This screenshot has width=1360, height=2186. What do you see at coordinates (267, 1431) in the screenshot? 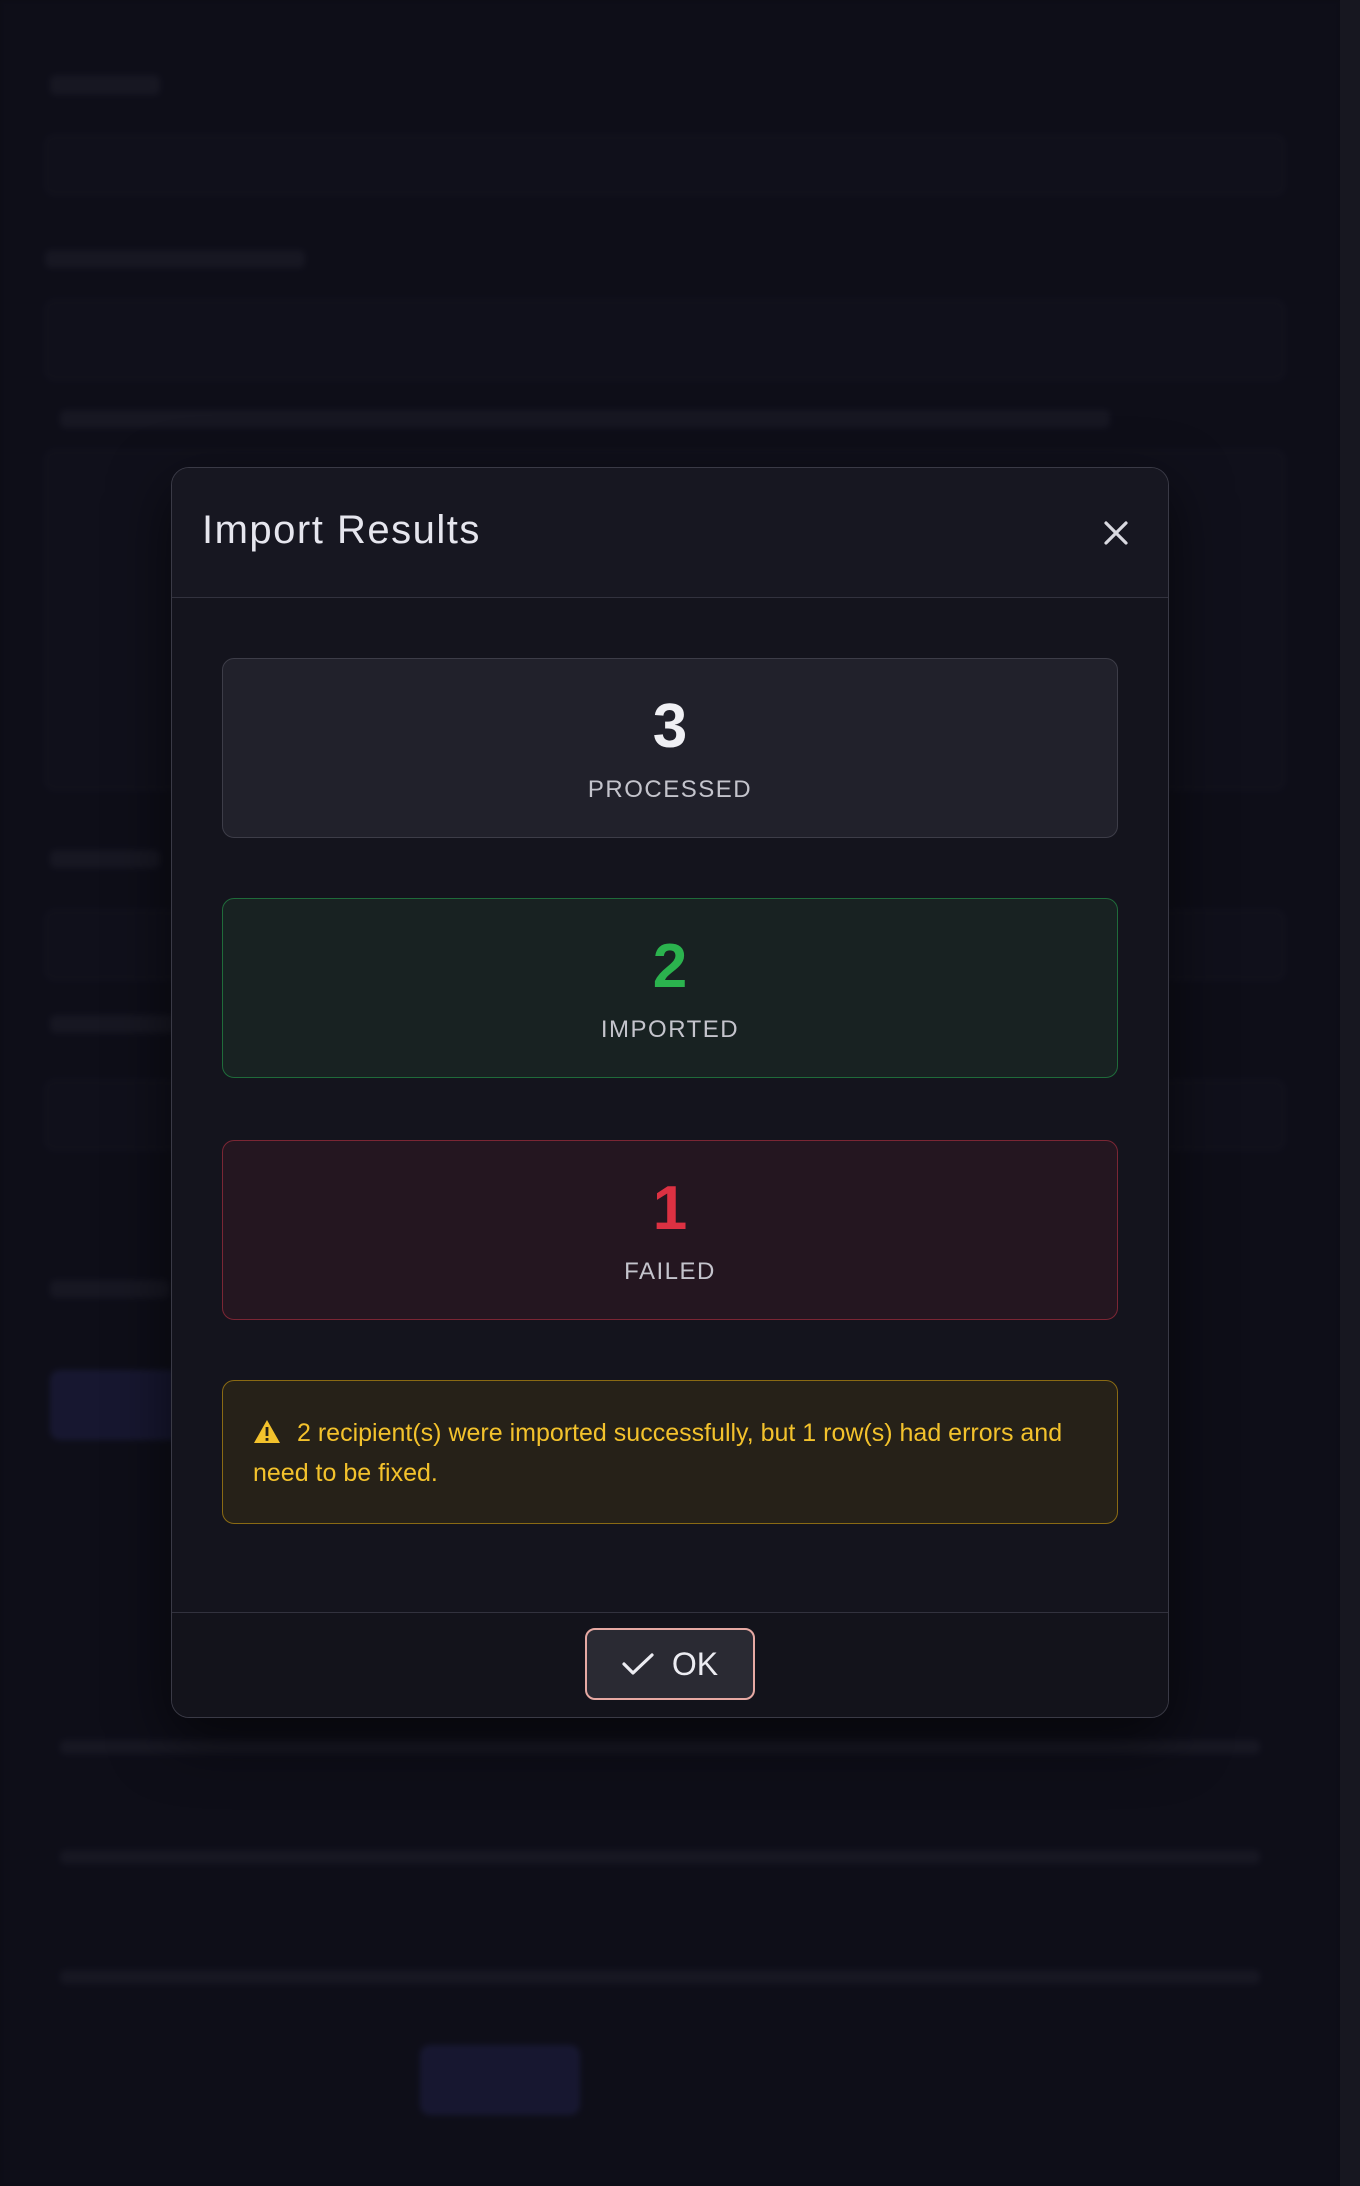
I see `warning-icon` at bounding box center [267, 1431].